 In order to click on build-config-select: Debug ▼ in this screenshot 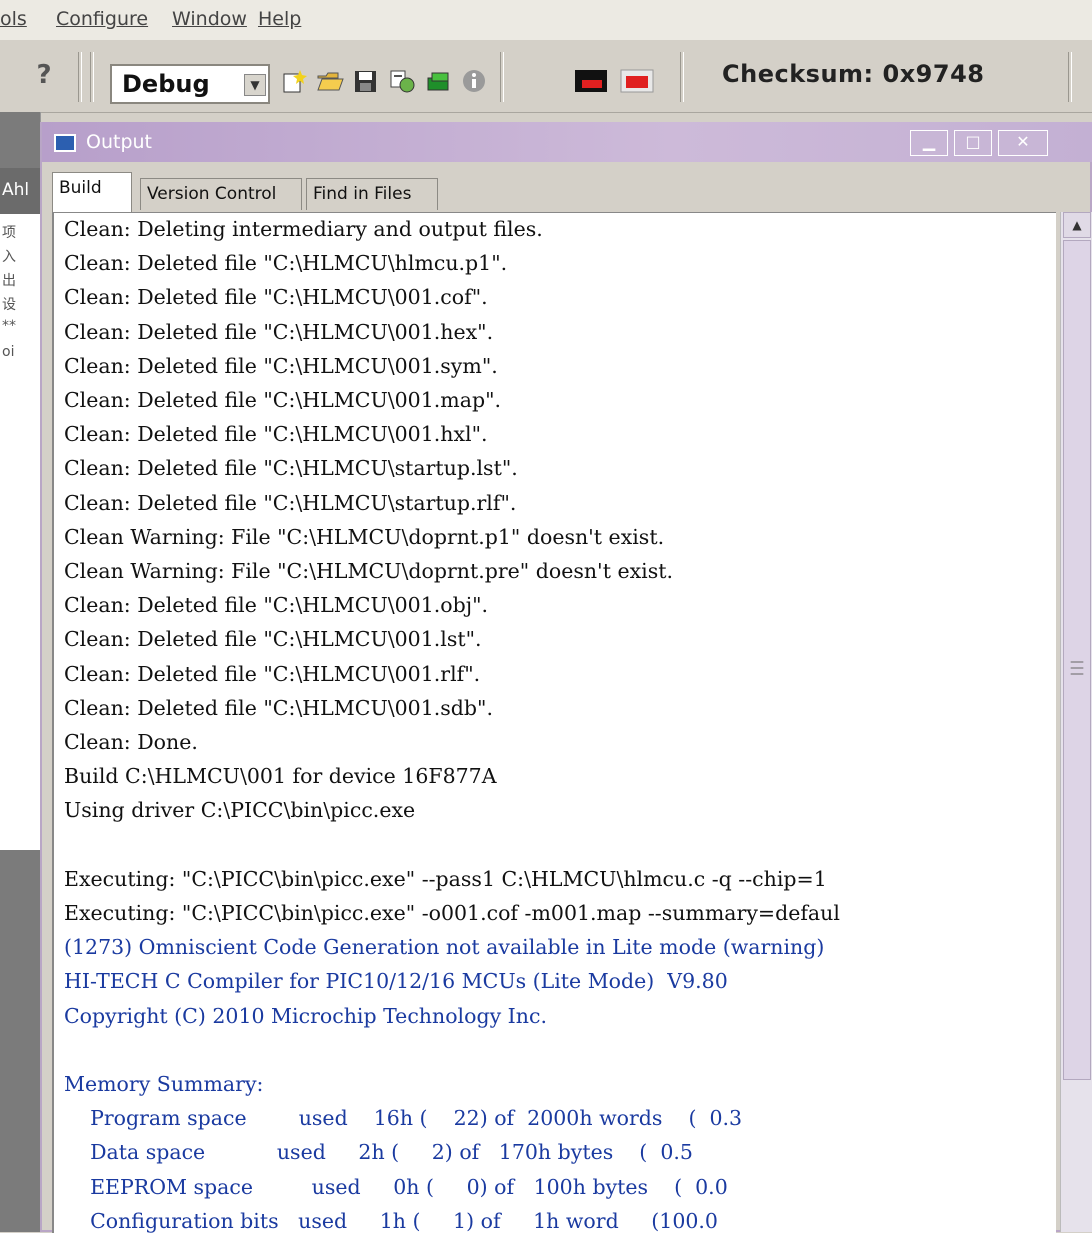, I will do `click(190, 84)`.